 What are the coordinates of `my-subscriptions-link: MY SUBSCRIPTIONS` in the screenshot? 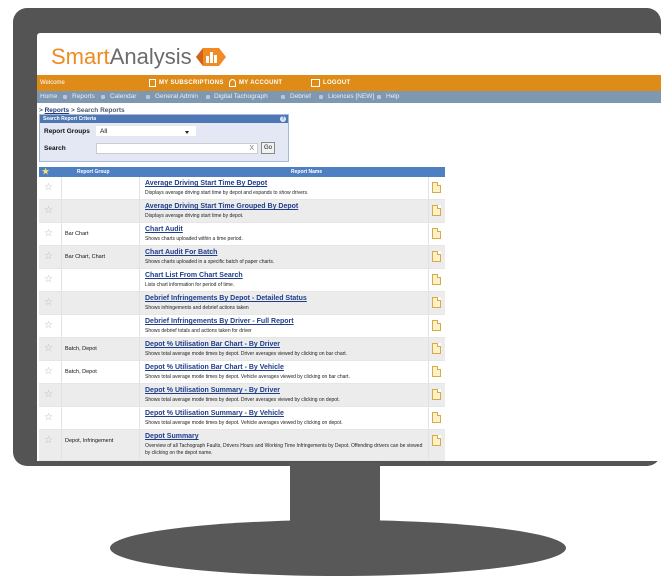 It's located at (186, 83).